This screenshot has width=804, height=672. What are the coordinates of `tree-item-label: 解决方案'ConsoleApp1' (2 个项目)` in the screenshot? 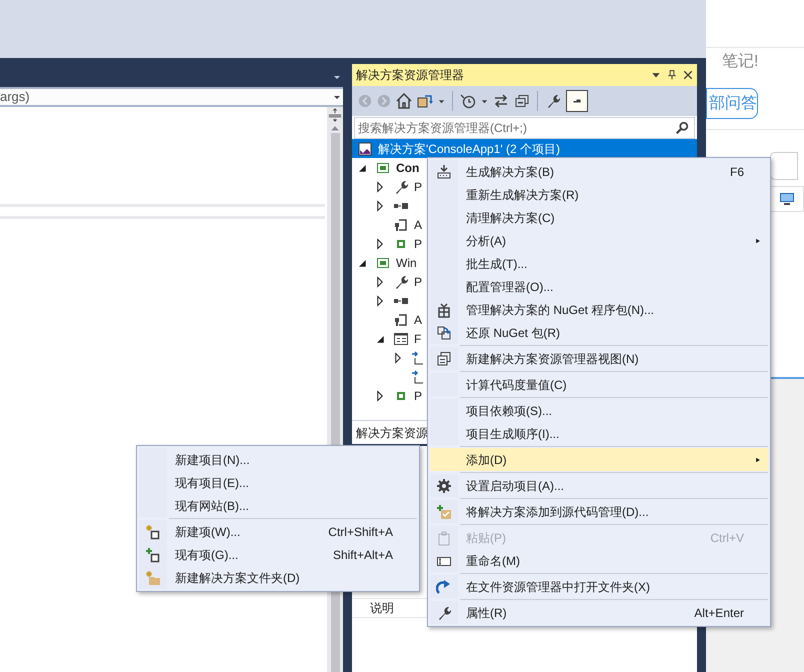 It's located at (469, 149).